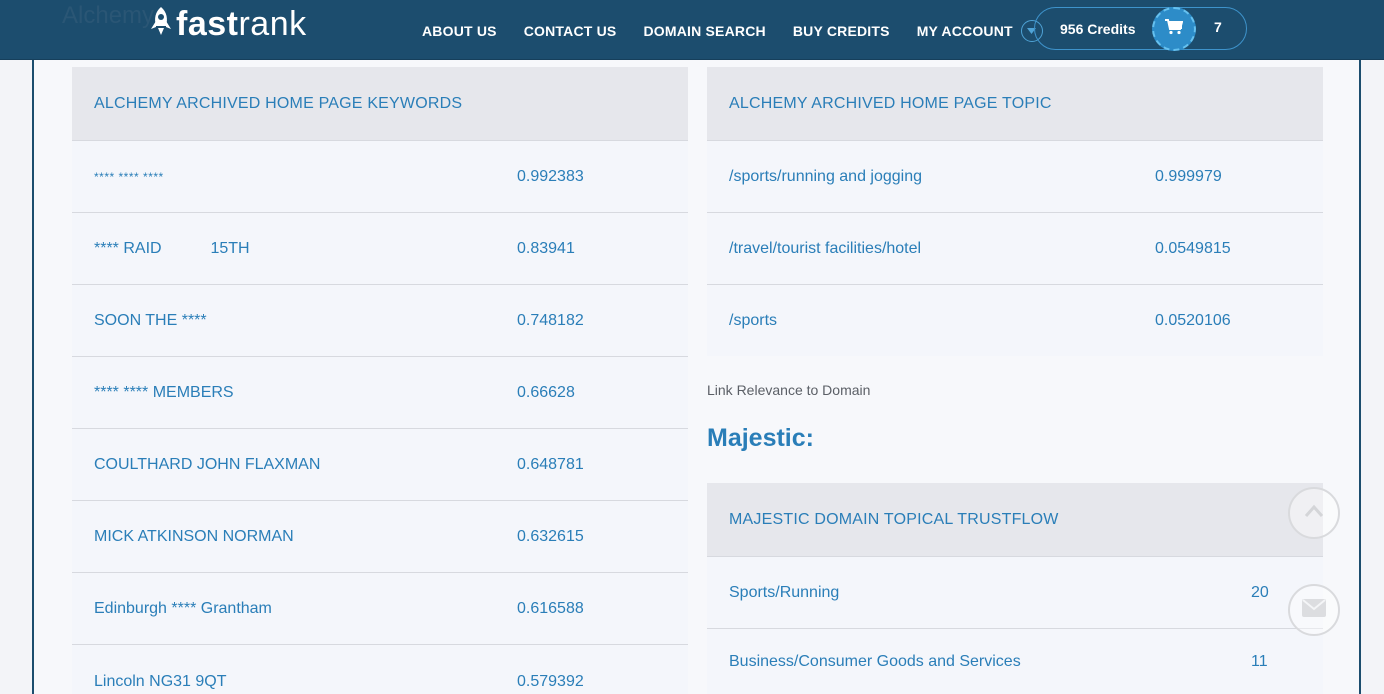 The image size is (1384, 694). What do you see at coordinates (546, 392) in the screenshot?
I see `score-cell: 0.66628` at bounding box center [546, 392].